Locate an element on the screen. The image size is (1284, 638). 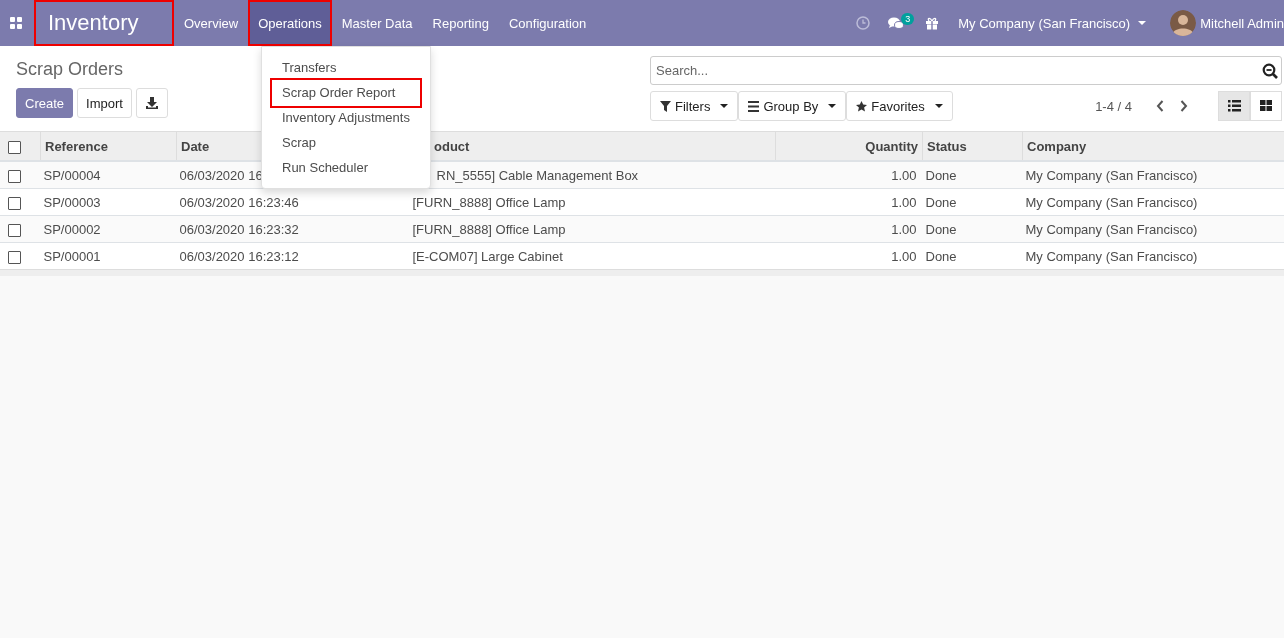
column-header: Date is located at coordinates (195, 146).